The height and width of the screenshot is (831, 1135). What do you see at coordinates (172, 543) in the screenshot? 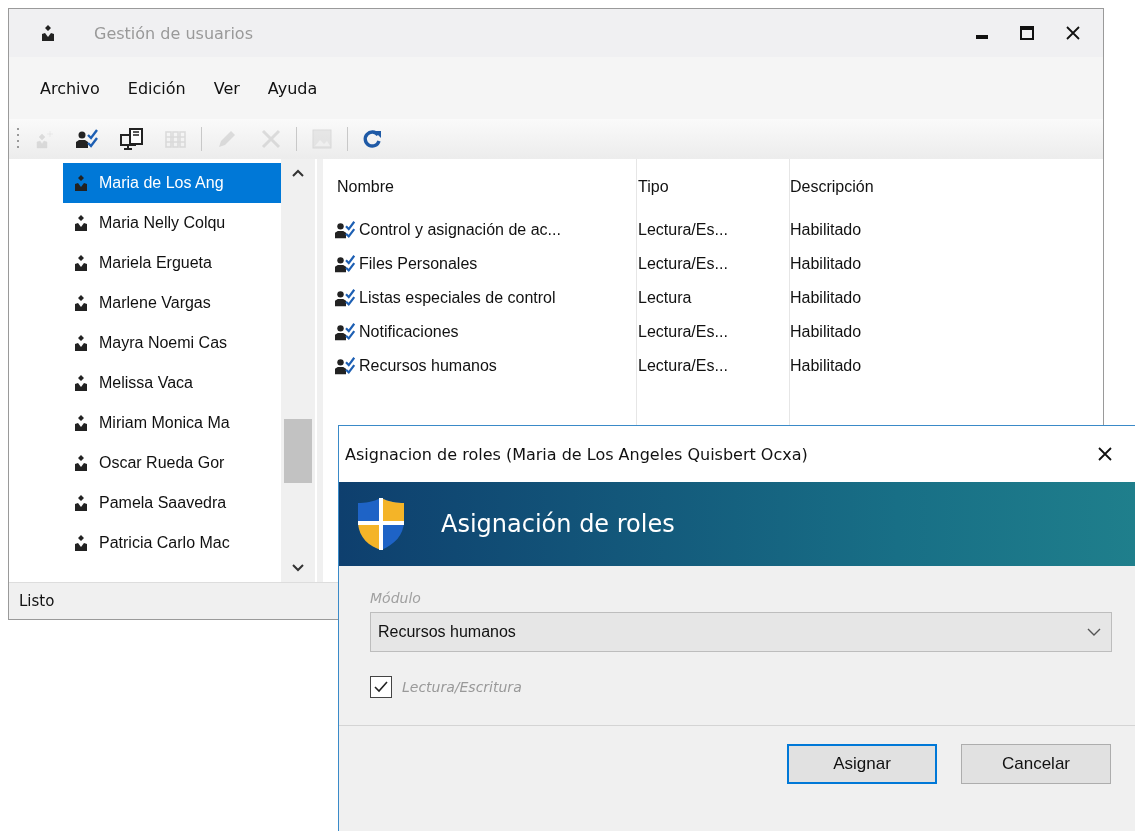
I see `user-list-item: Patricia Carlo Mac` at bounding box center [172, 543].